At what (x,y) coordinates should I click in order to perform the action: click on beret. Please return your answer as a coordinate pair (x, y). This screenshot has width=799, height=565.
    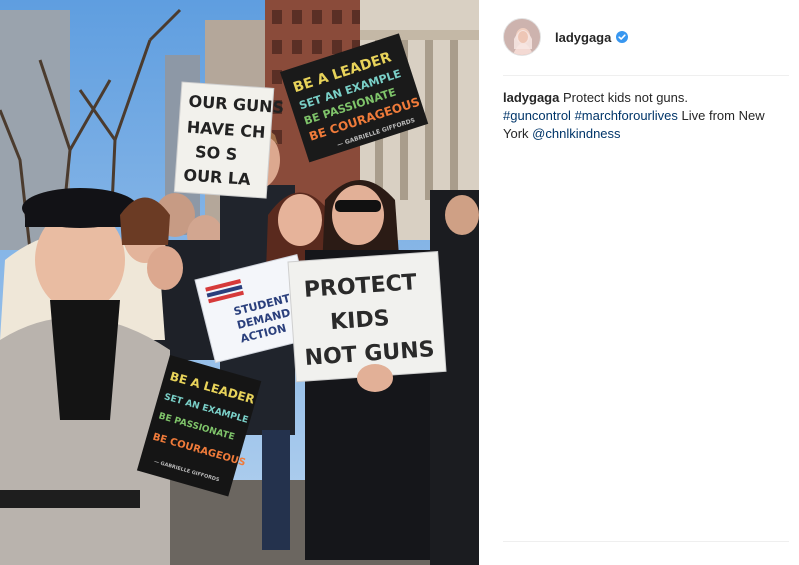
    Looking at the image, I should click on (80, 216).